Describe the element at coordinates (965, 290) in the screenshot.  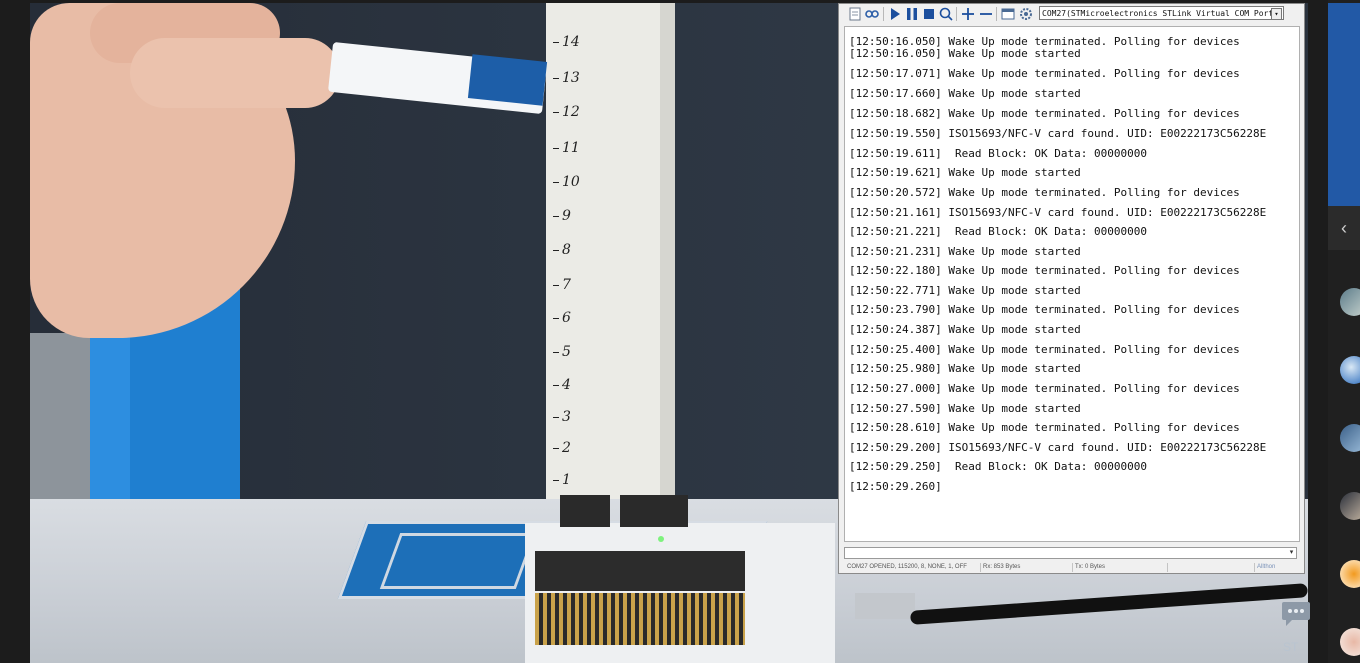
I see `log-line: [12:50:22.771] Wake Up mode started` at that location.